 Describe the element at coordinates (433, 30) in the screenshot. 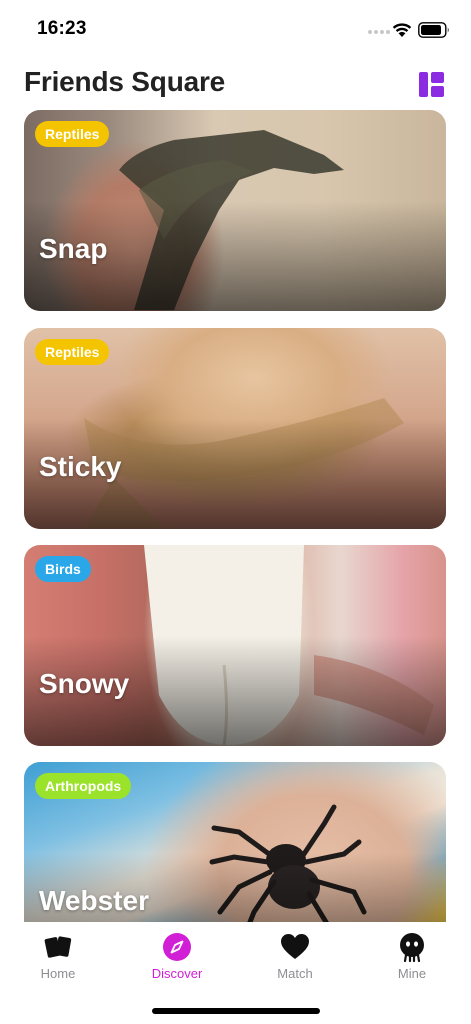

I see `battery-icon` at that location.